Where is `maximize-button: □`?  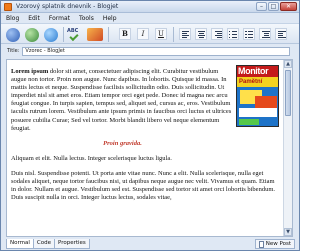 maximize-button: □ is located at coordinates (273, 6).